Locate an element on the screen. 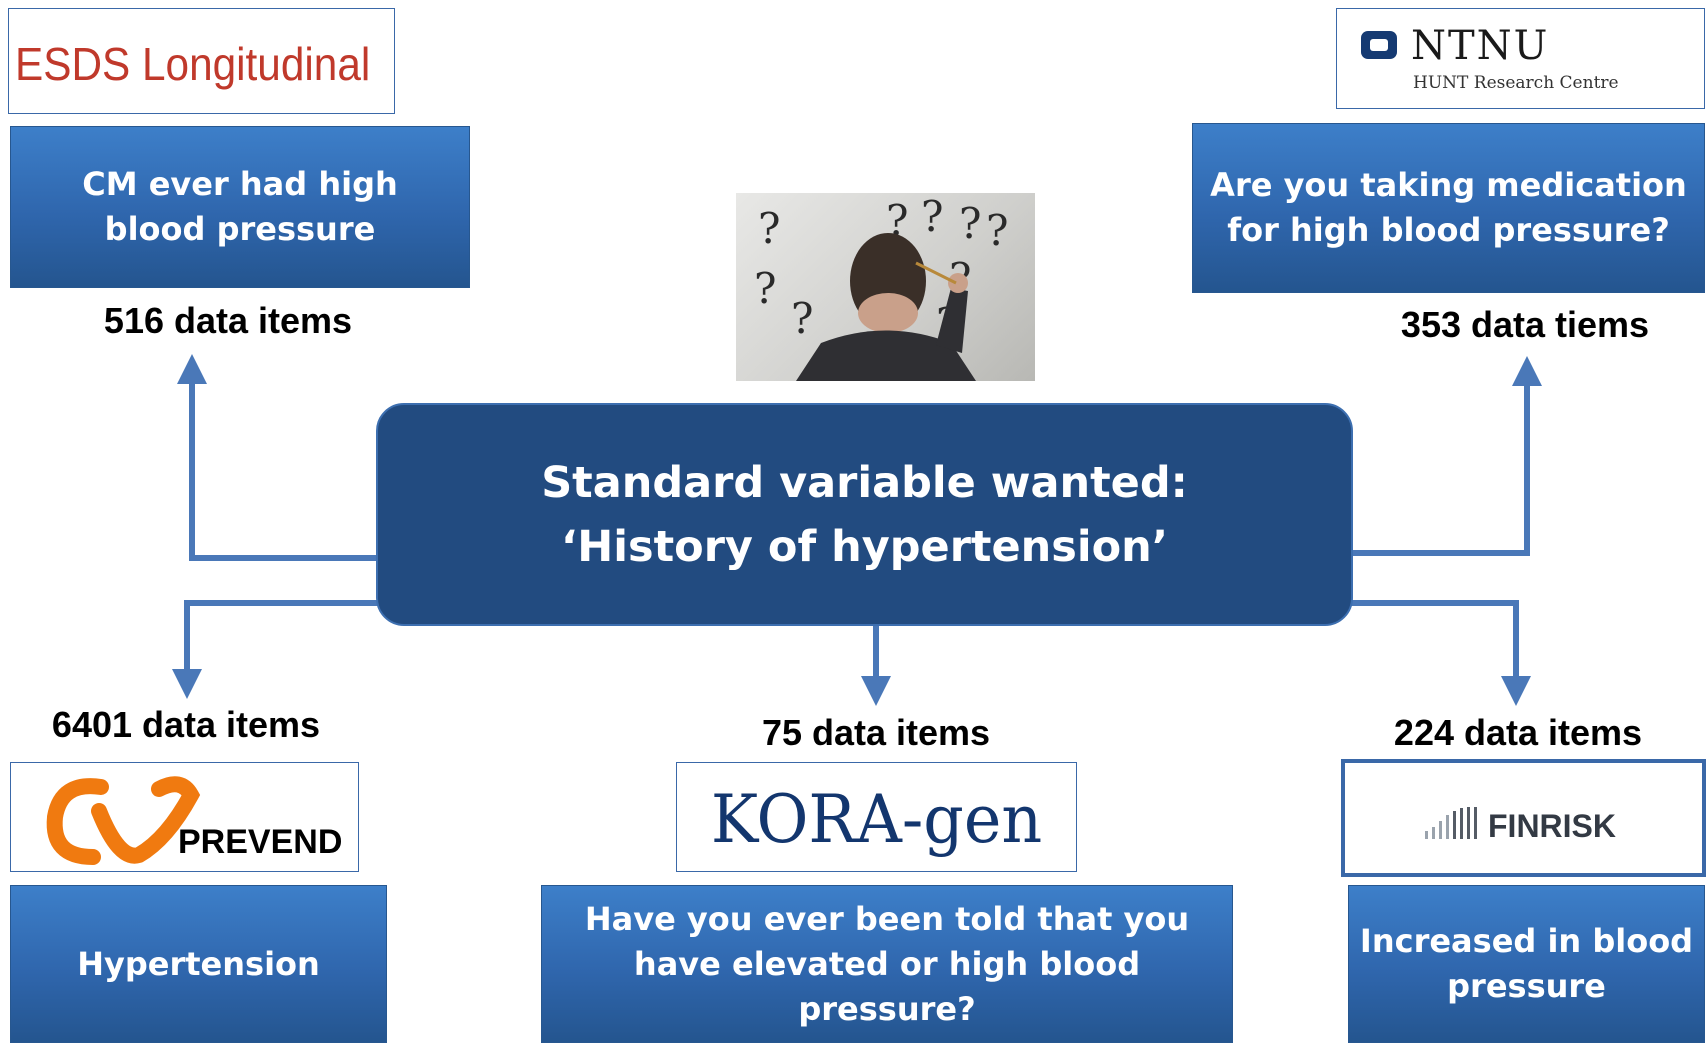  ntnu-count: 353 data tiems is located at coordinates (1525, 324).